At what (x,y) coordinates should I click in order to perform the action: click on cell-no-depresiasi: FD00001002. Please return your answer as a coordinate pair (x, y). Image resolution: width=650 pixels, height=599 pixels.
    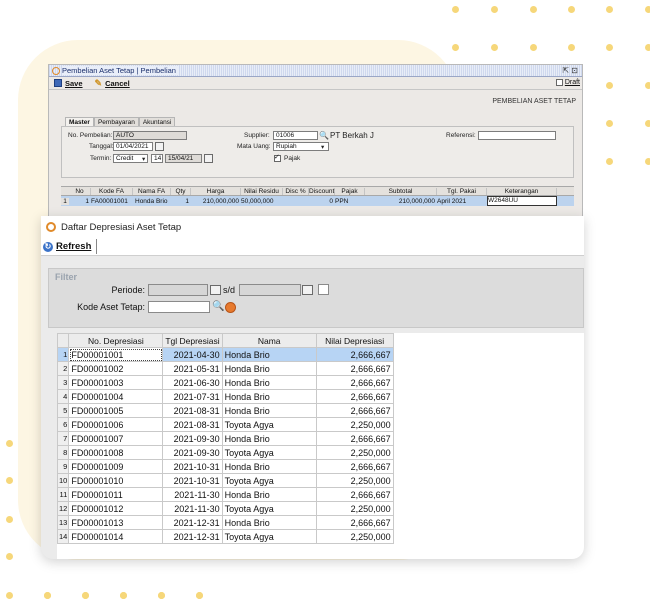
    Looking at the image, I should click on (116, 368).